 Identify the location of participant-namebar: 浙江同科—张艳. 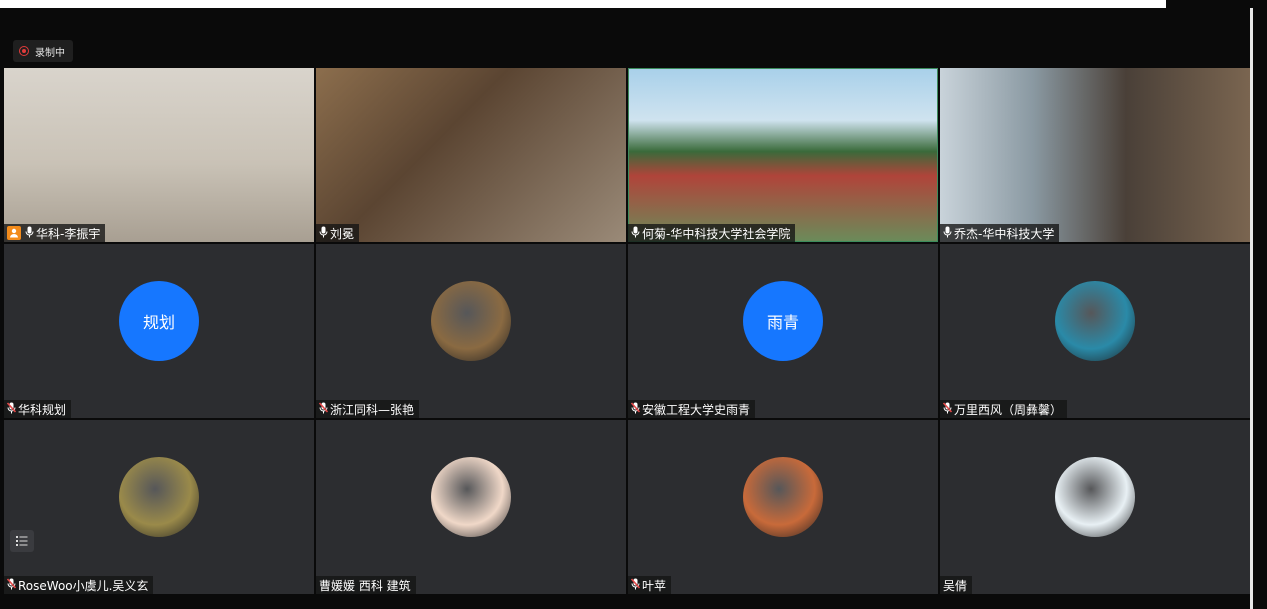
(368, 409).